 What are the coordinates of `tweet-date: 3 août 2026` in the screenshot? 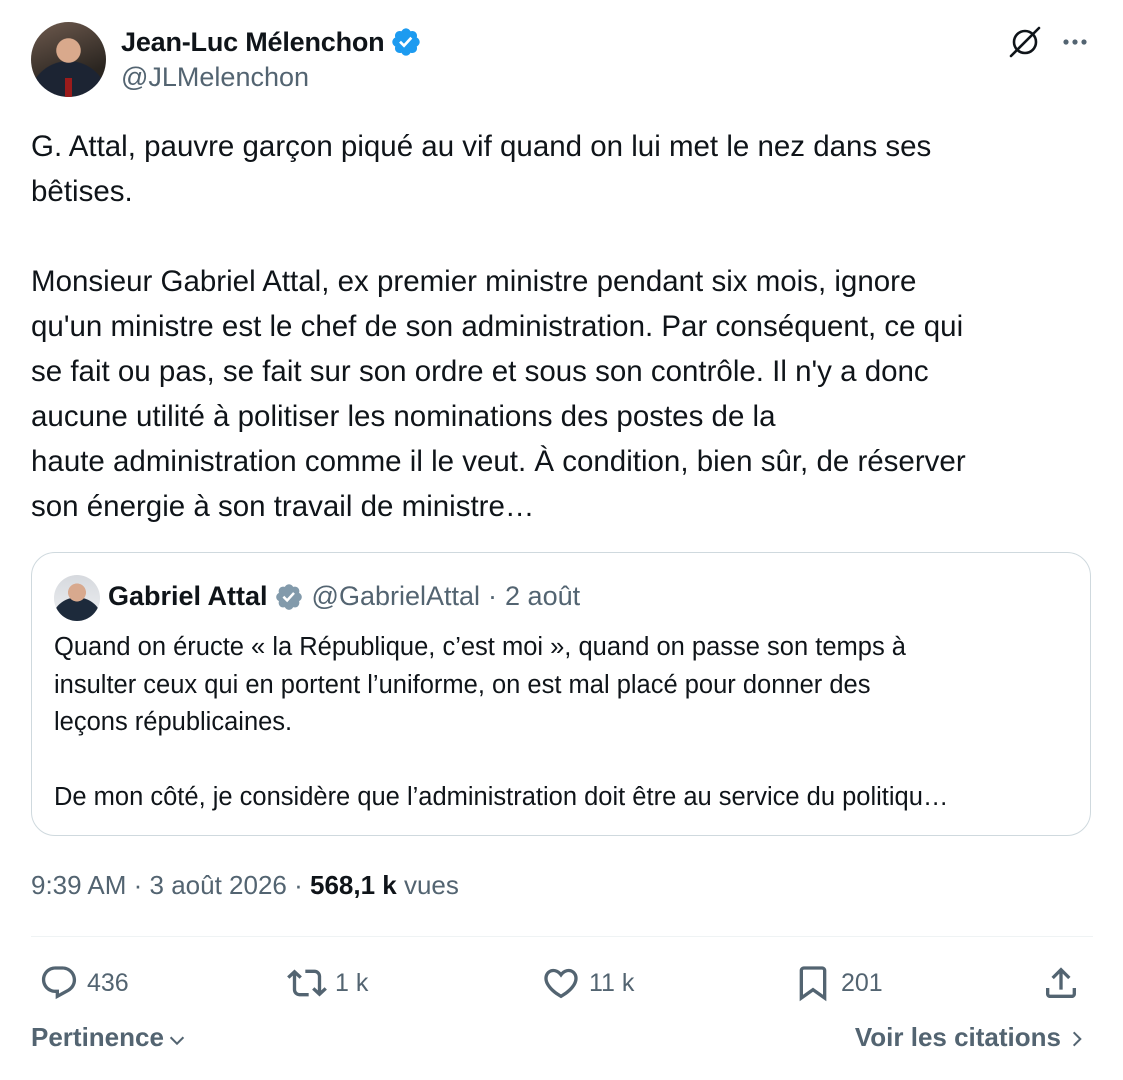 It's located at (218, 885).